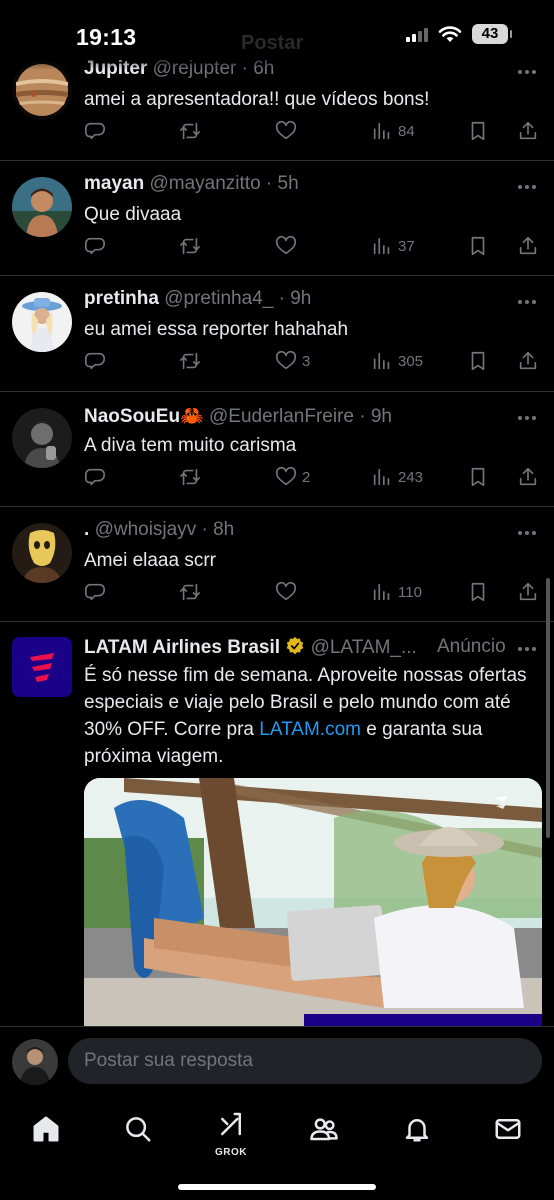  Describe the element at coordinates (417, 34) in the screenshot. I see `cellular-signal-icon` at that location.